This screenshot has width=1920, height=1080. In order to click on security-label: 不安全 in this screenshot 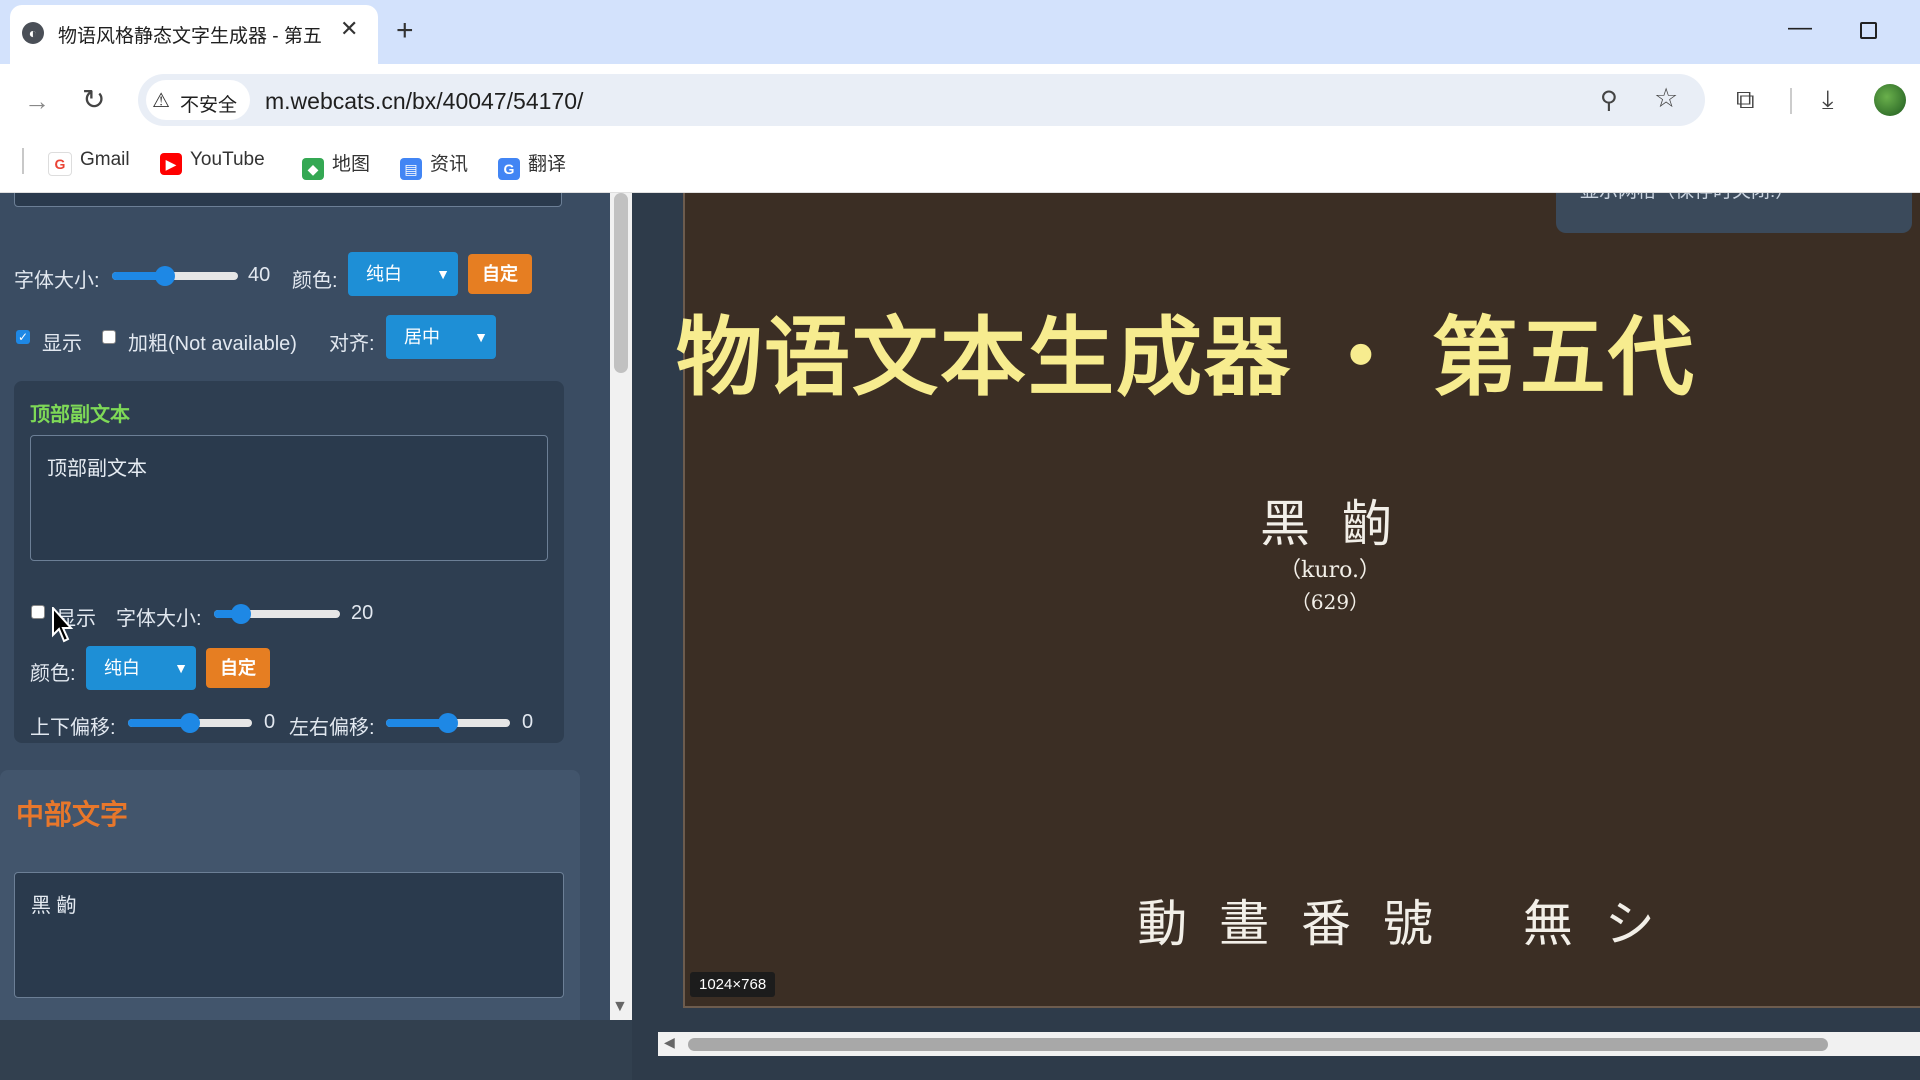, I will do `click(209, 105)`.